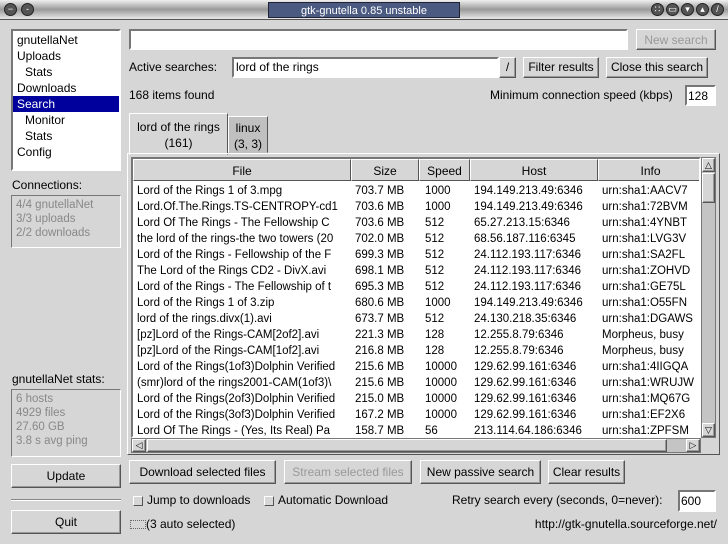  I want to click on scroll-down-icon: ▽, so click(708, 430).